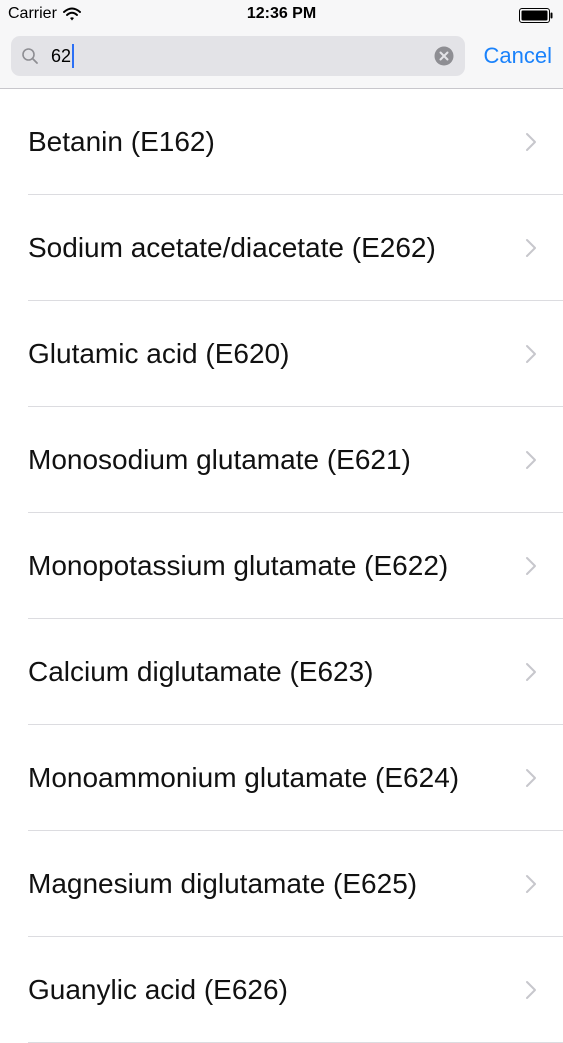 This screenshot has width=563, height=1043. I want to click on list-item: Betanin (E162), so click(281, 142).